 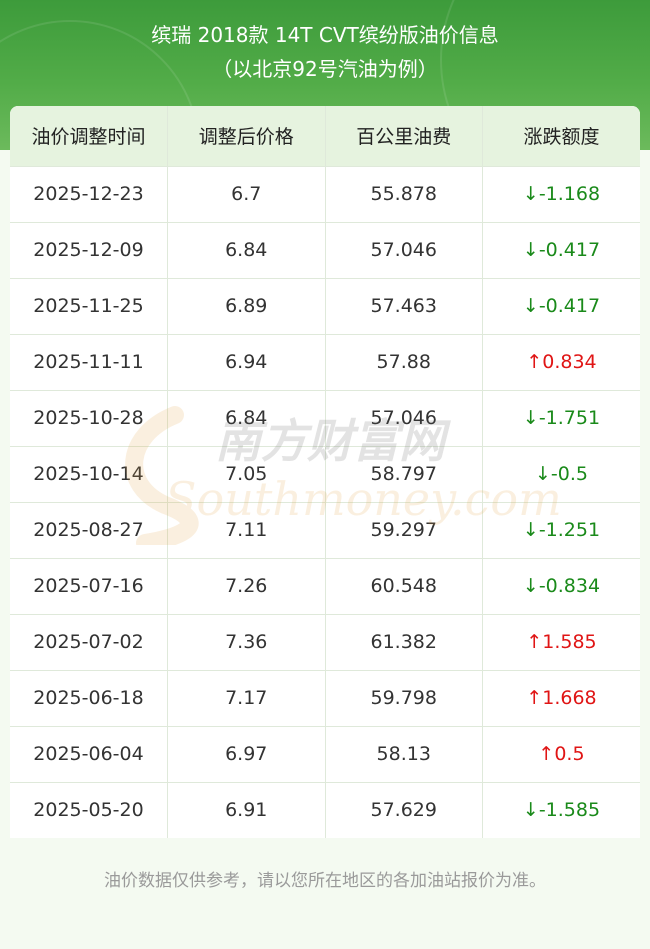 What do you see at coordinates (325, 69) in the screenshot?
I see `page-subtitle: （以北京92号汽油为例）` at bounding box center [325, 69].